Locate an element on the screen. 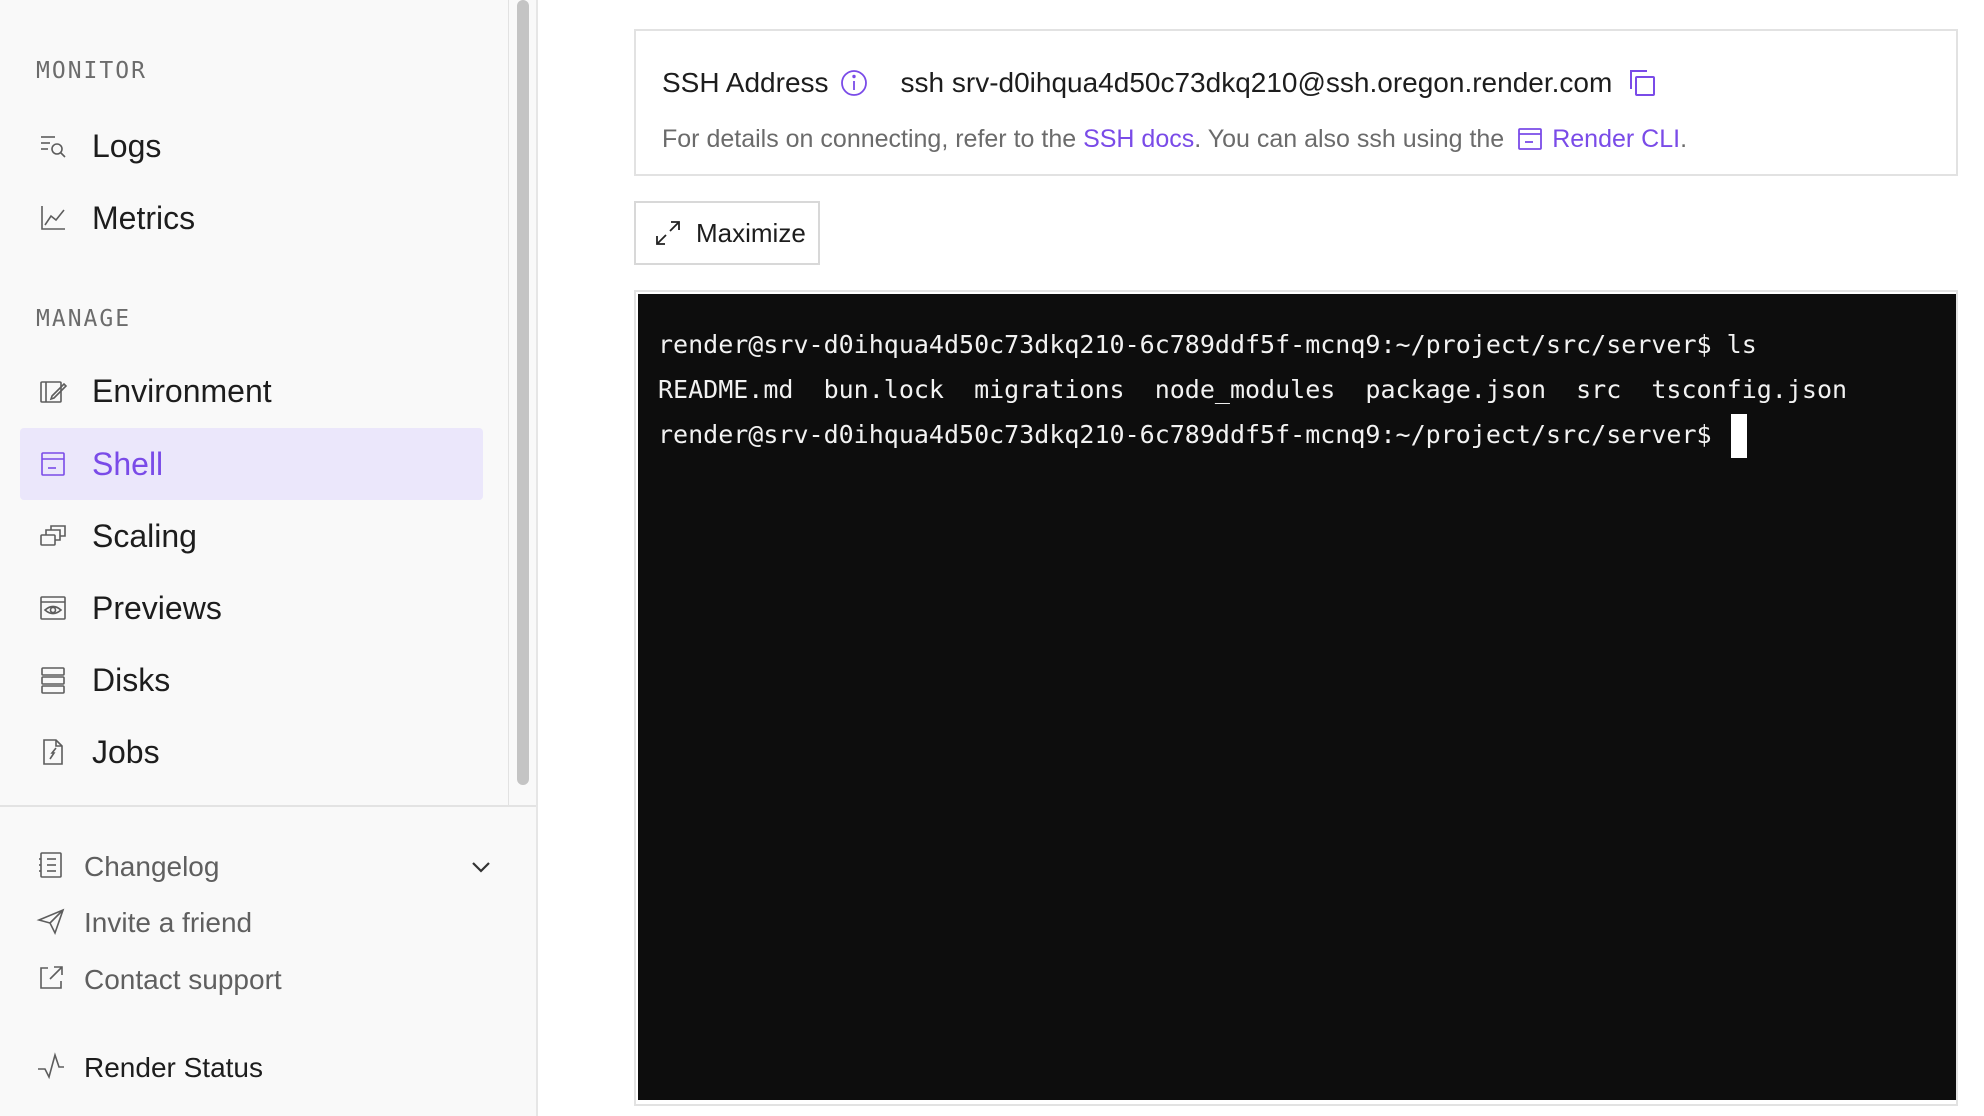 The width and height of the screenshot is (1984, 1116). sidebar-item-label: Previews is located at coordinates (157, 607).